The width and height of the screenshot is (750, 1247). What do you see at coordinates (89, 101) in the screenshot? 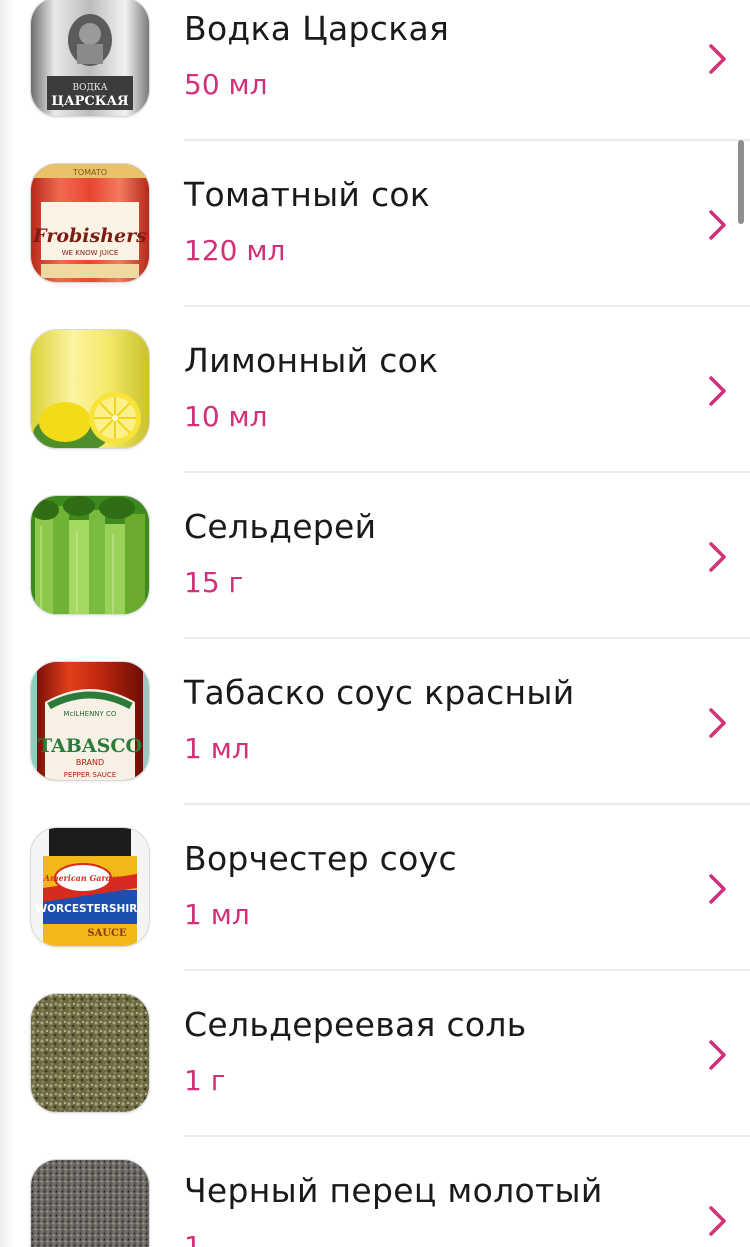
I see `vodka-label-brand: ЦАРСКАЯ` at bounding box center [89, 101].